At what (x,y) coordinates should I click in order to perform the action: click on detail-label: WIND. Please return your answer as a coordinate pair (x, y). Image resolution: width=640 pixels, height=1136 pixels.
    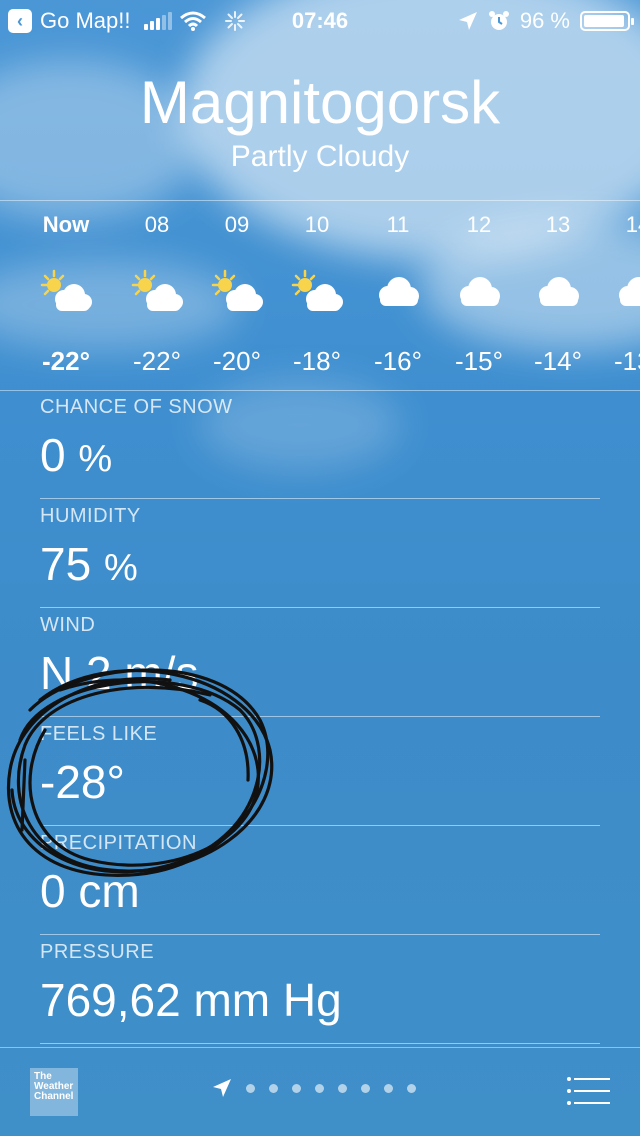
    Looking at the image, I should click on (68, 625).